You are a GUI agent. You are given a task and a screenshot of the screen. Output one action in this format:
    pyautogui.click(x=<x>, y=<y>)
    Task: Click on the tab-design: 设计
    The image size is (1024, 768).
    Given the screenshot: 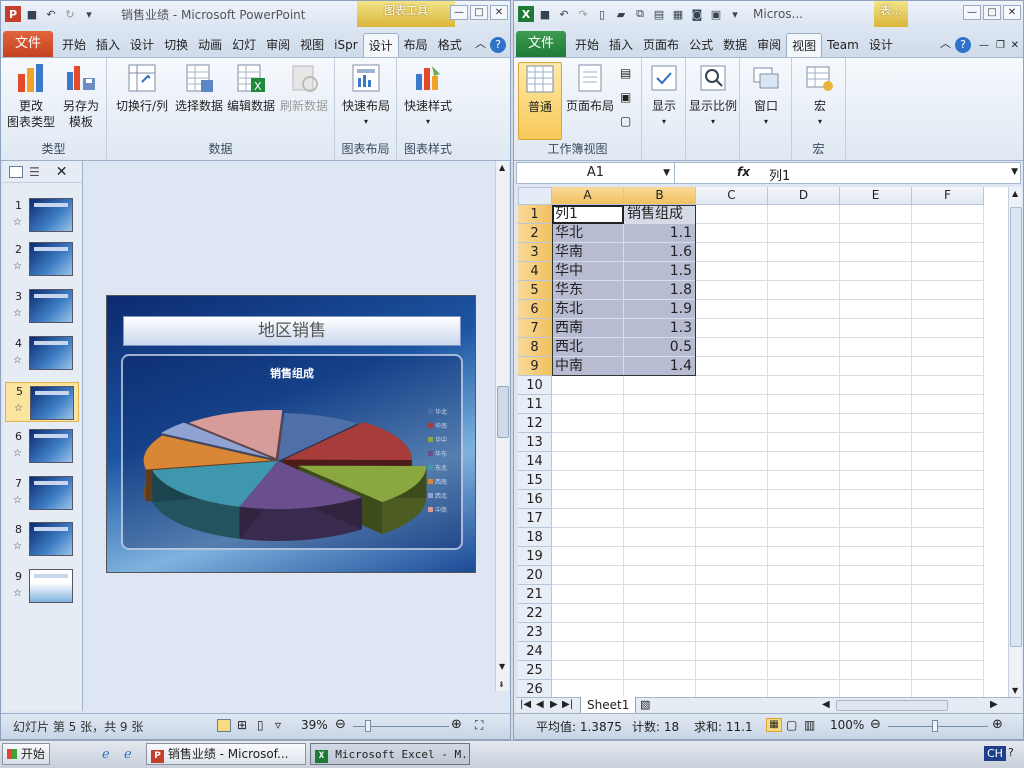 What is the action you would take?
    pyautogui.click(x=142, y=45)
    